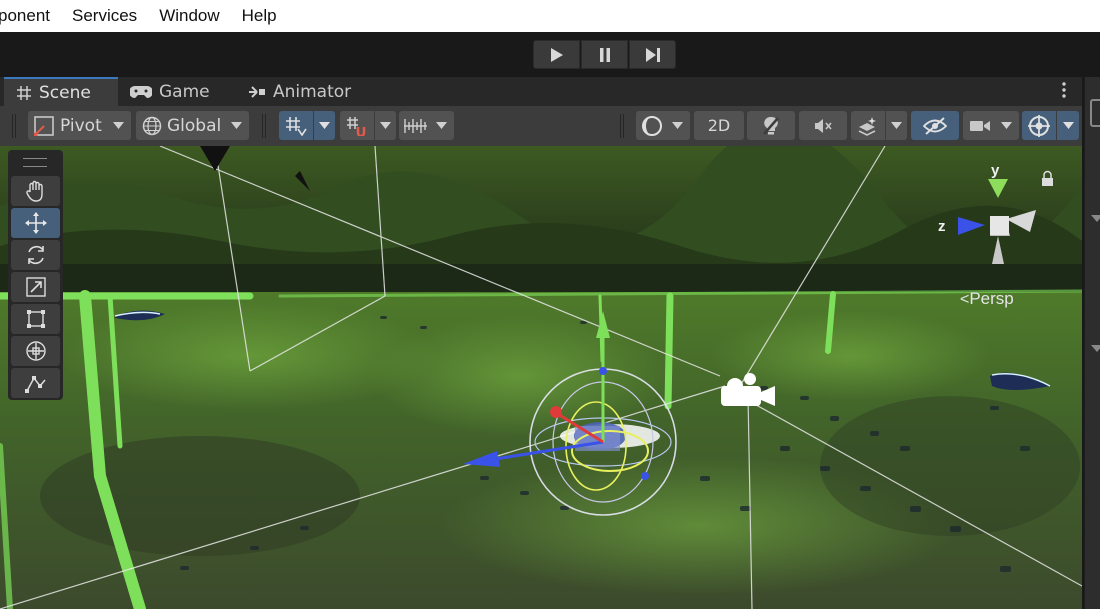 The height and width of the screenshot is (609, 1100). I want to click on more-options-icon, so click(1065, 90).